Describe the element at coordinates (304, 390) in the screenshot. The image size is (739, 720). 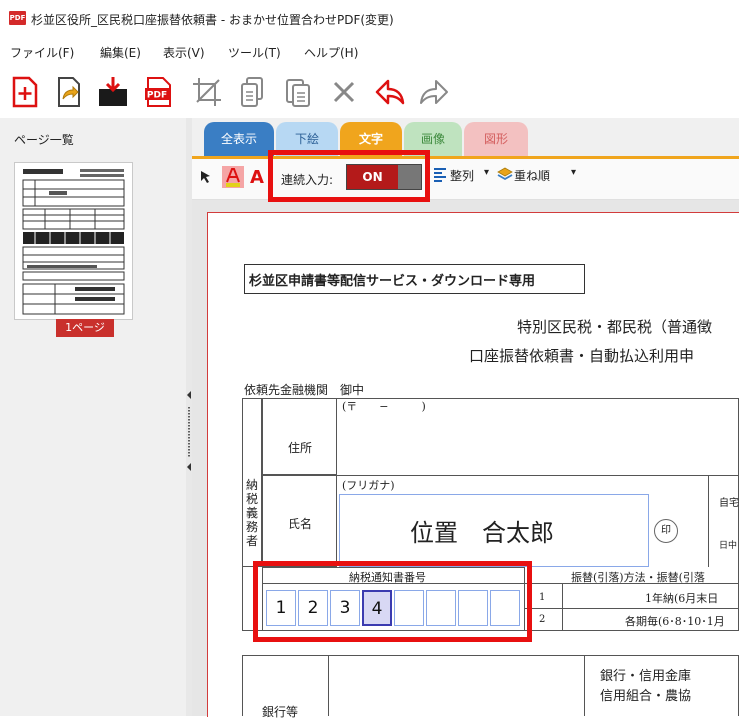
I see `doc-recipient: 依頼先金融機関 御中` at that location.